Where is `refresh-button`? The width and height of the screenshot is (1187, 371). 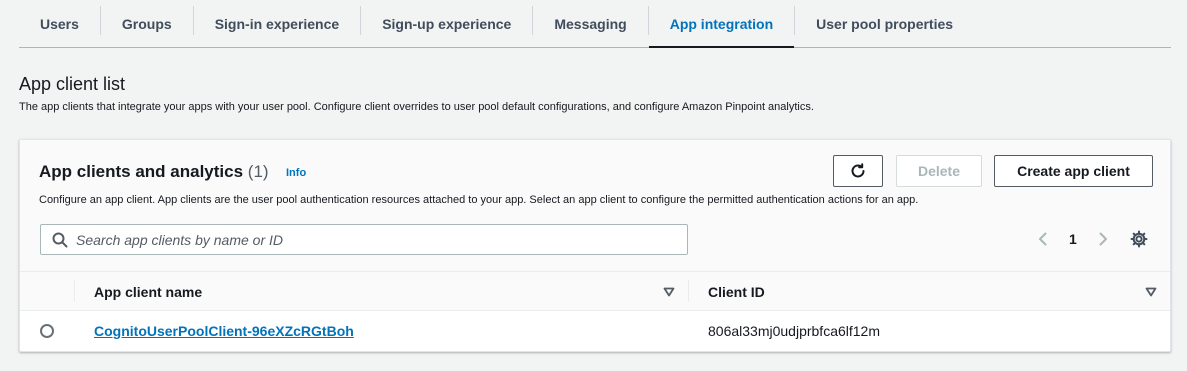
refresh-button is located at coordinates (858, 171).